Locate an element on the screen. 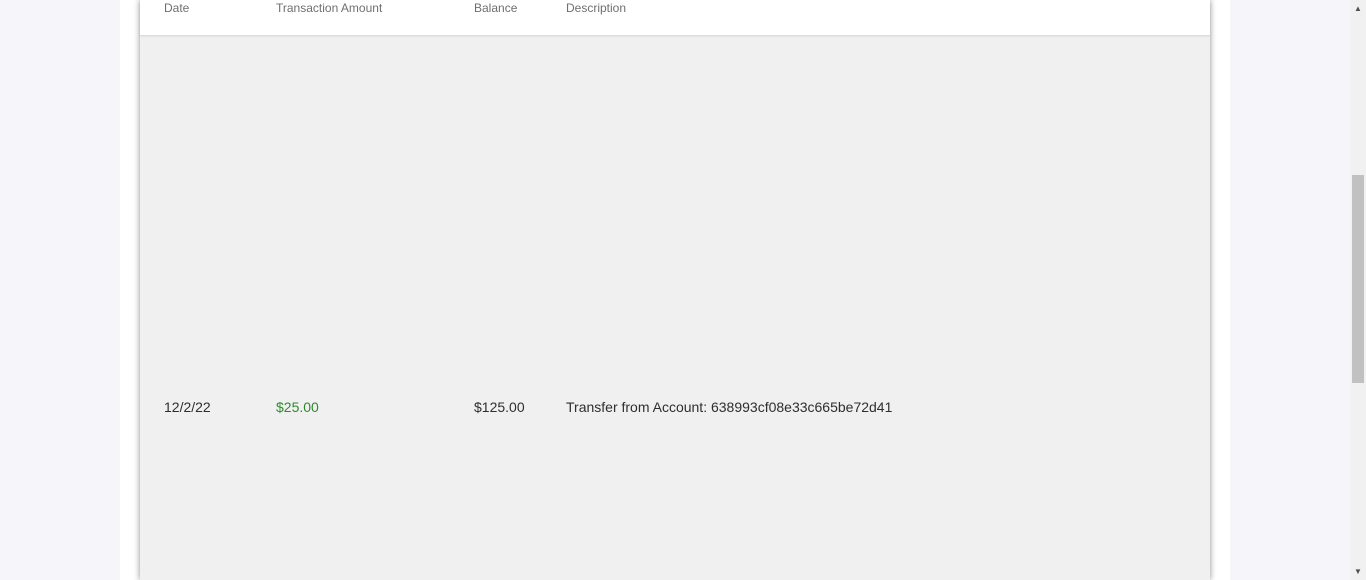 This screenshot has width=1366, height=580. scrollbar-thumb is located at coordinates (1358, 279).